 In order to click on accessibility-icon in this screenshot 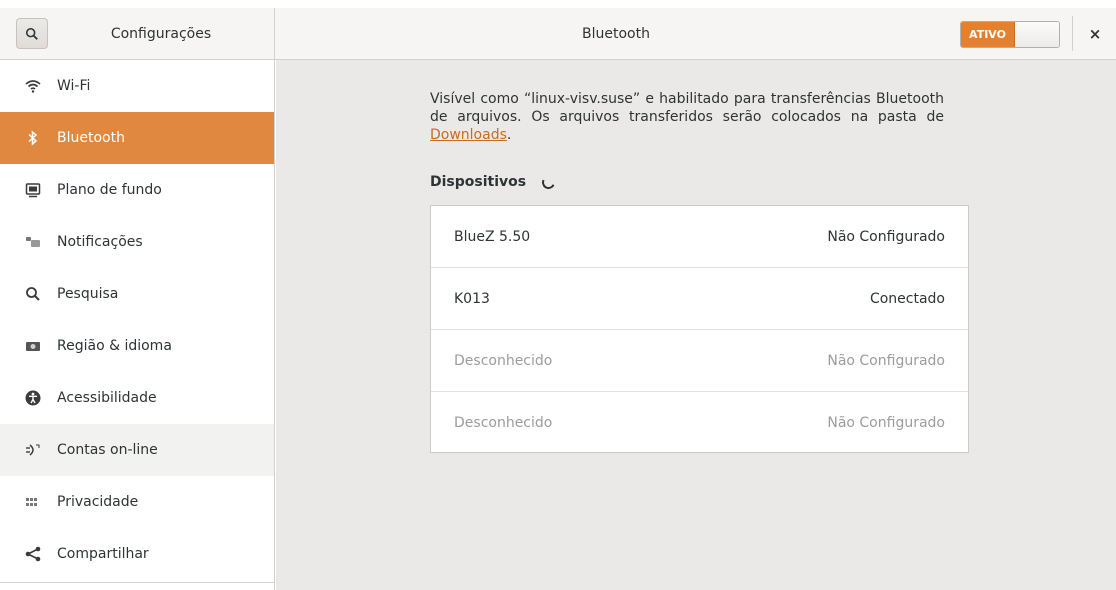, I will do `click(33, 398)`.